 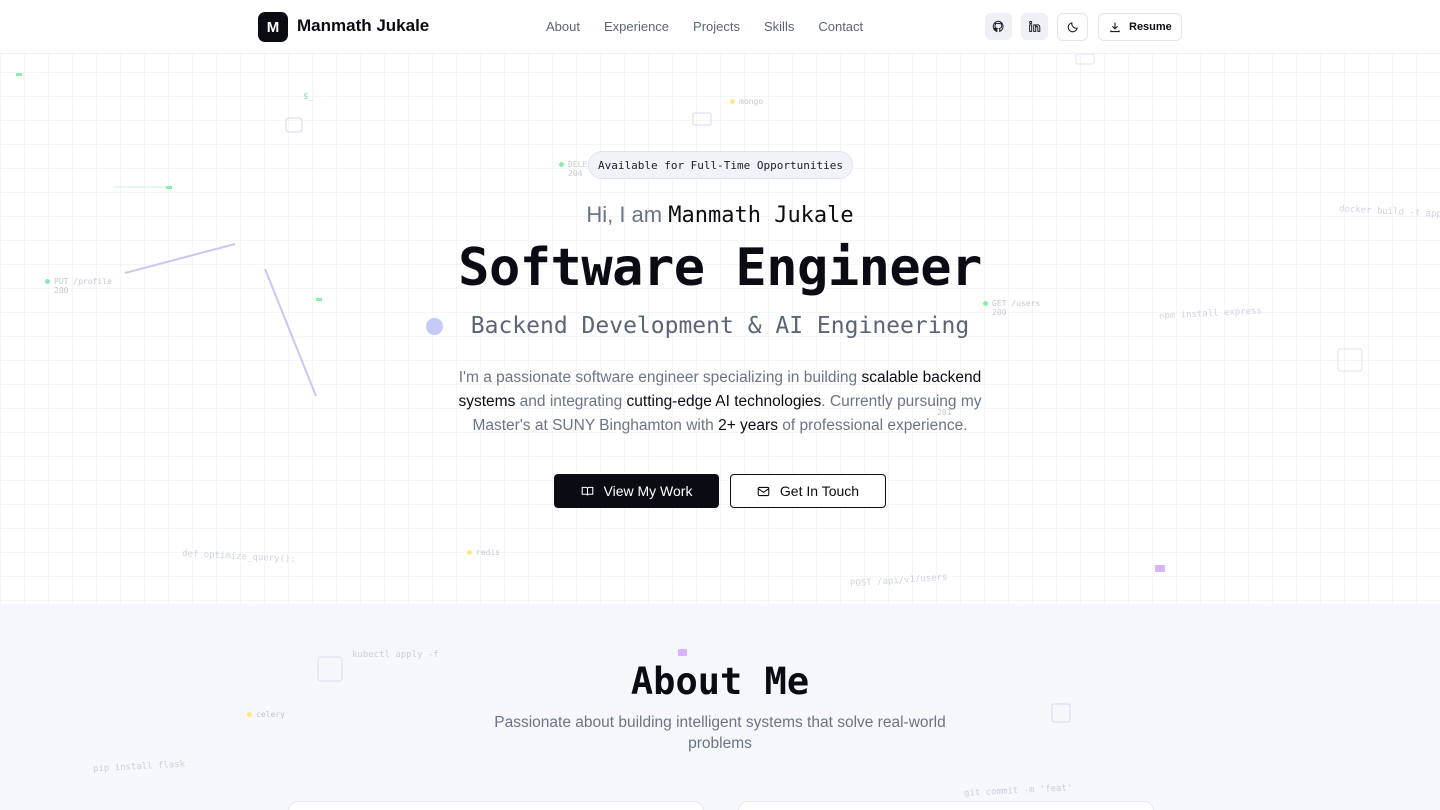 I want to click on resume-download-button: Resume, so click(x=1140, y=27).